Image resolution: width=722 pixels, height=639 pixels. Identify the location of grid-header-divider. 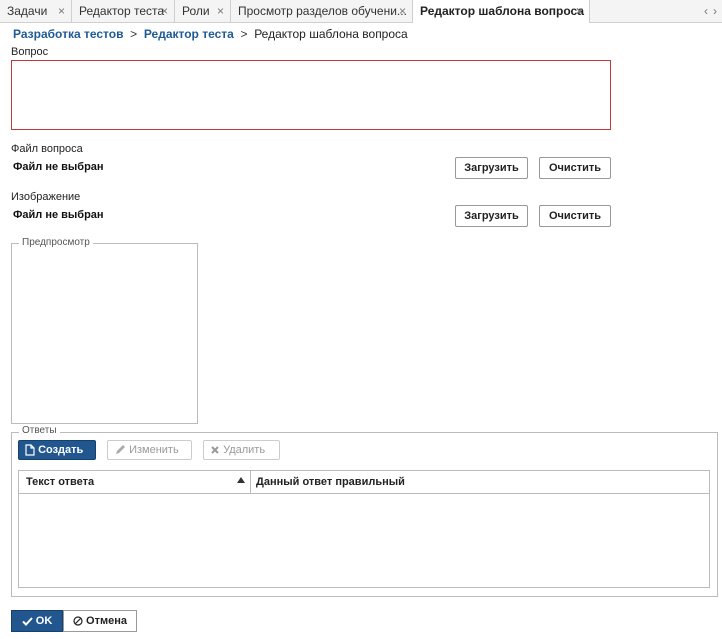
(364, 493).